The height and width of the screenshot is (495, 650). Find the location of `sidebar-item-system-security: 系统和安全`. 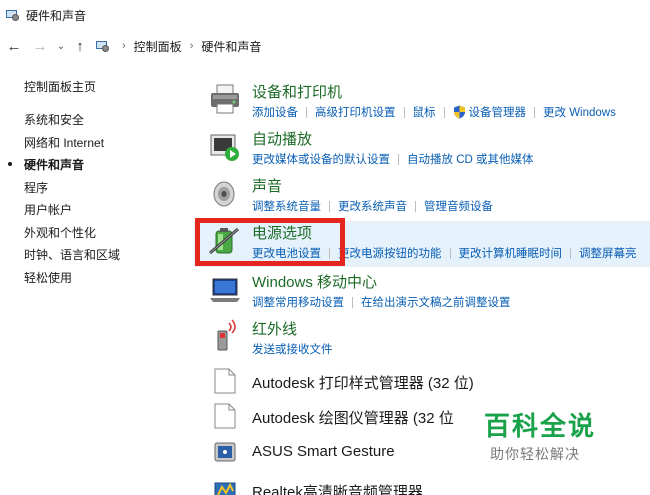

sidebar-item-system-security: 系统和安全 is located at coordinates (109, 122).